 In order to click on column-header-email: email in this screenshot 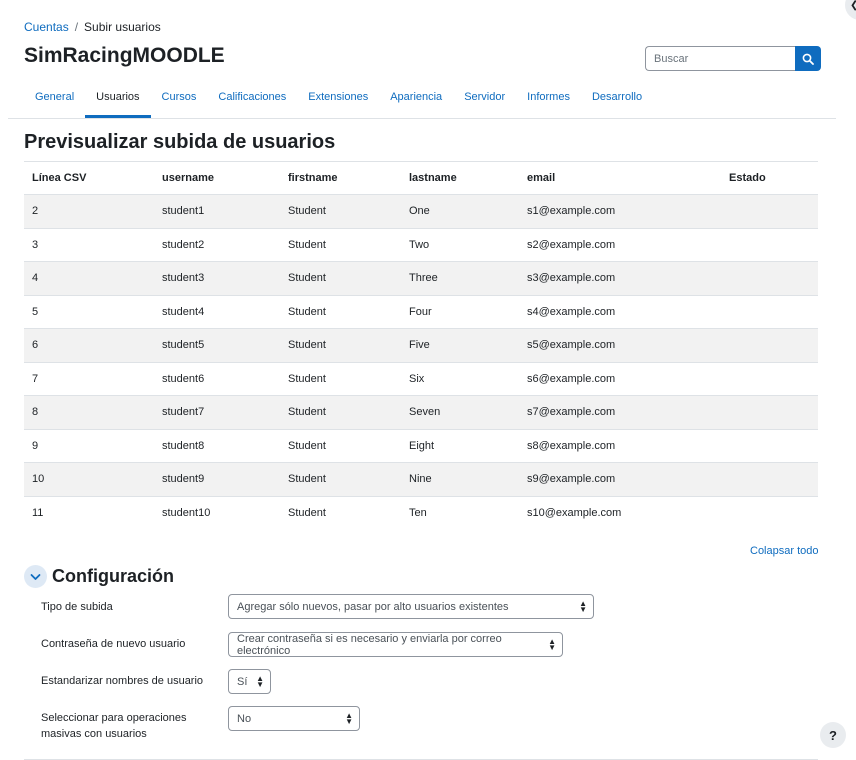, I will do `click(620, 178)`.